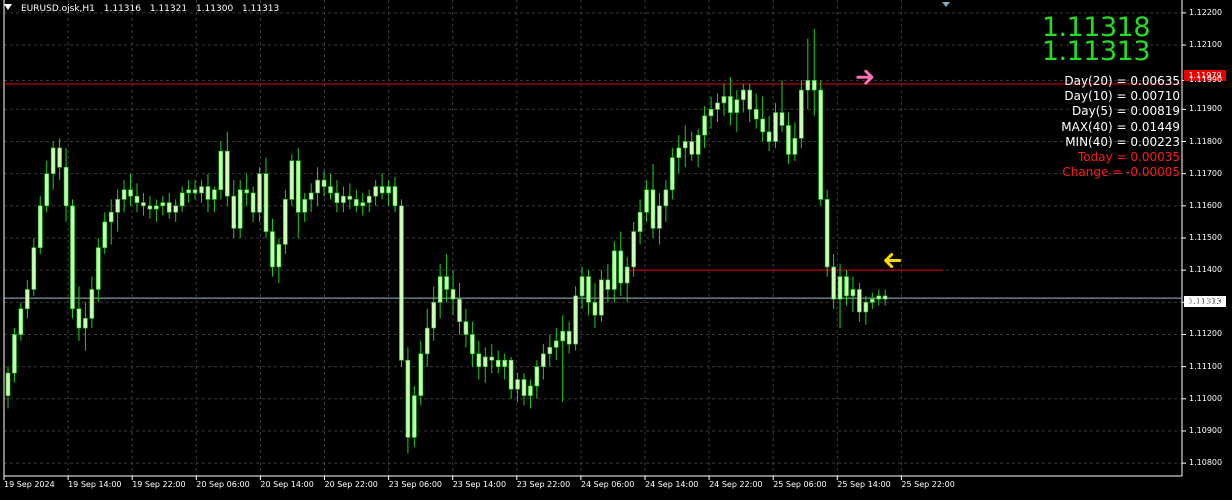 This screenshot has height=500, width=1232. I want to click on stat-day5: Day(5) = 0.00819, so click(1126, 111).